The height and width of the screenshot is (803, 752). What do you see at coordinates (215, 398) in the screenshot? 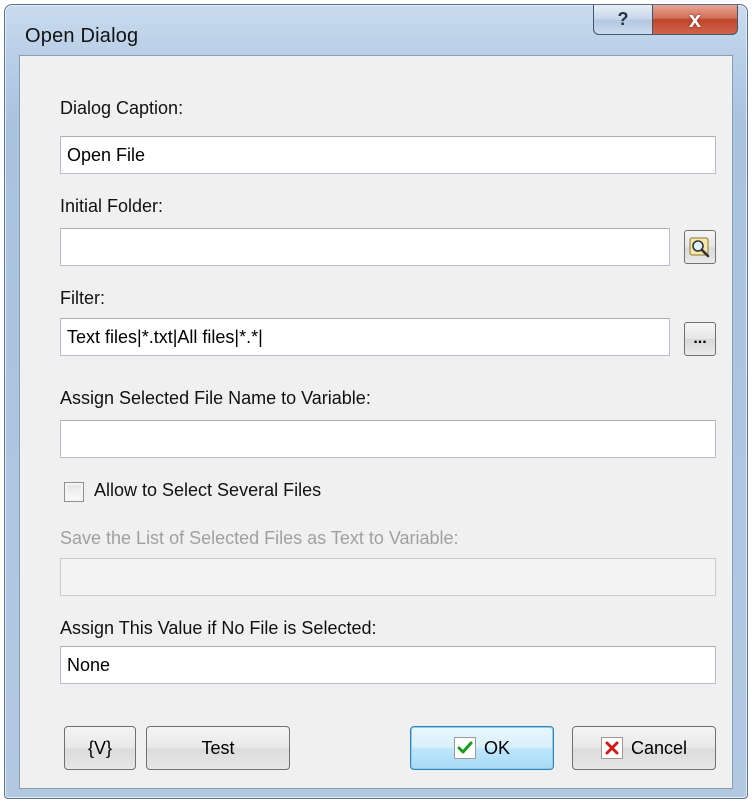
I see `assign-variable-label: Assign Selected File Name to Variable:` at bounding box center [215, 398].